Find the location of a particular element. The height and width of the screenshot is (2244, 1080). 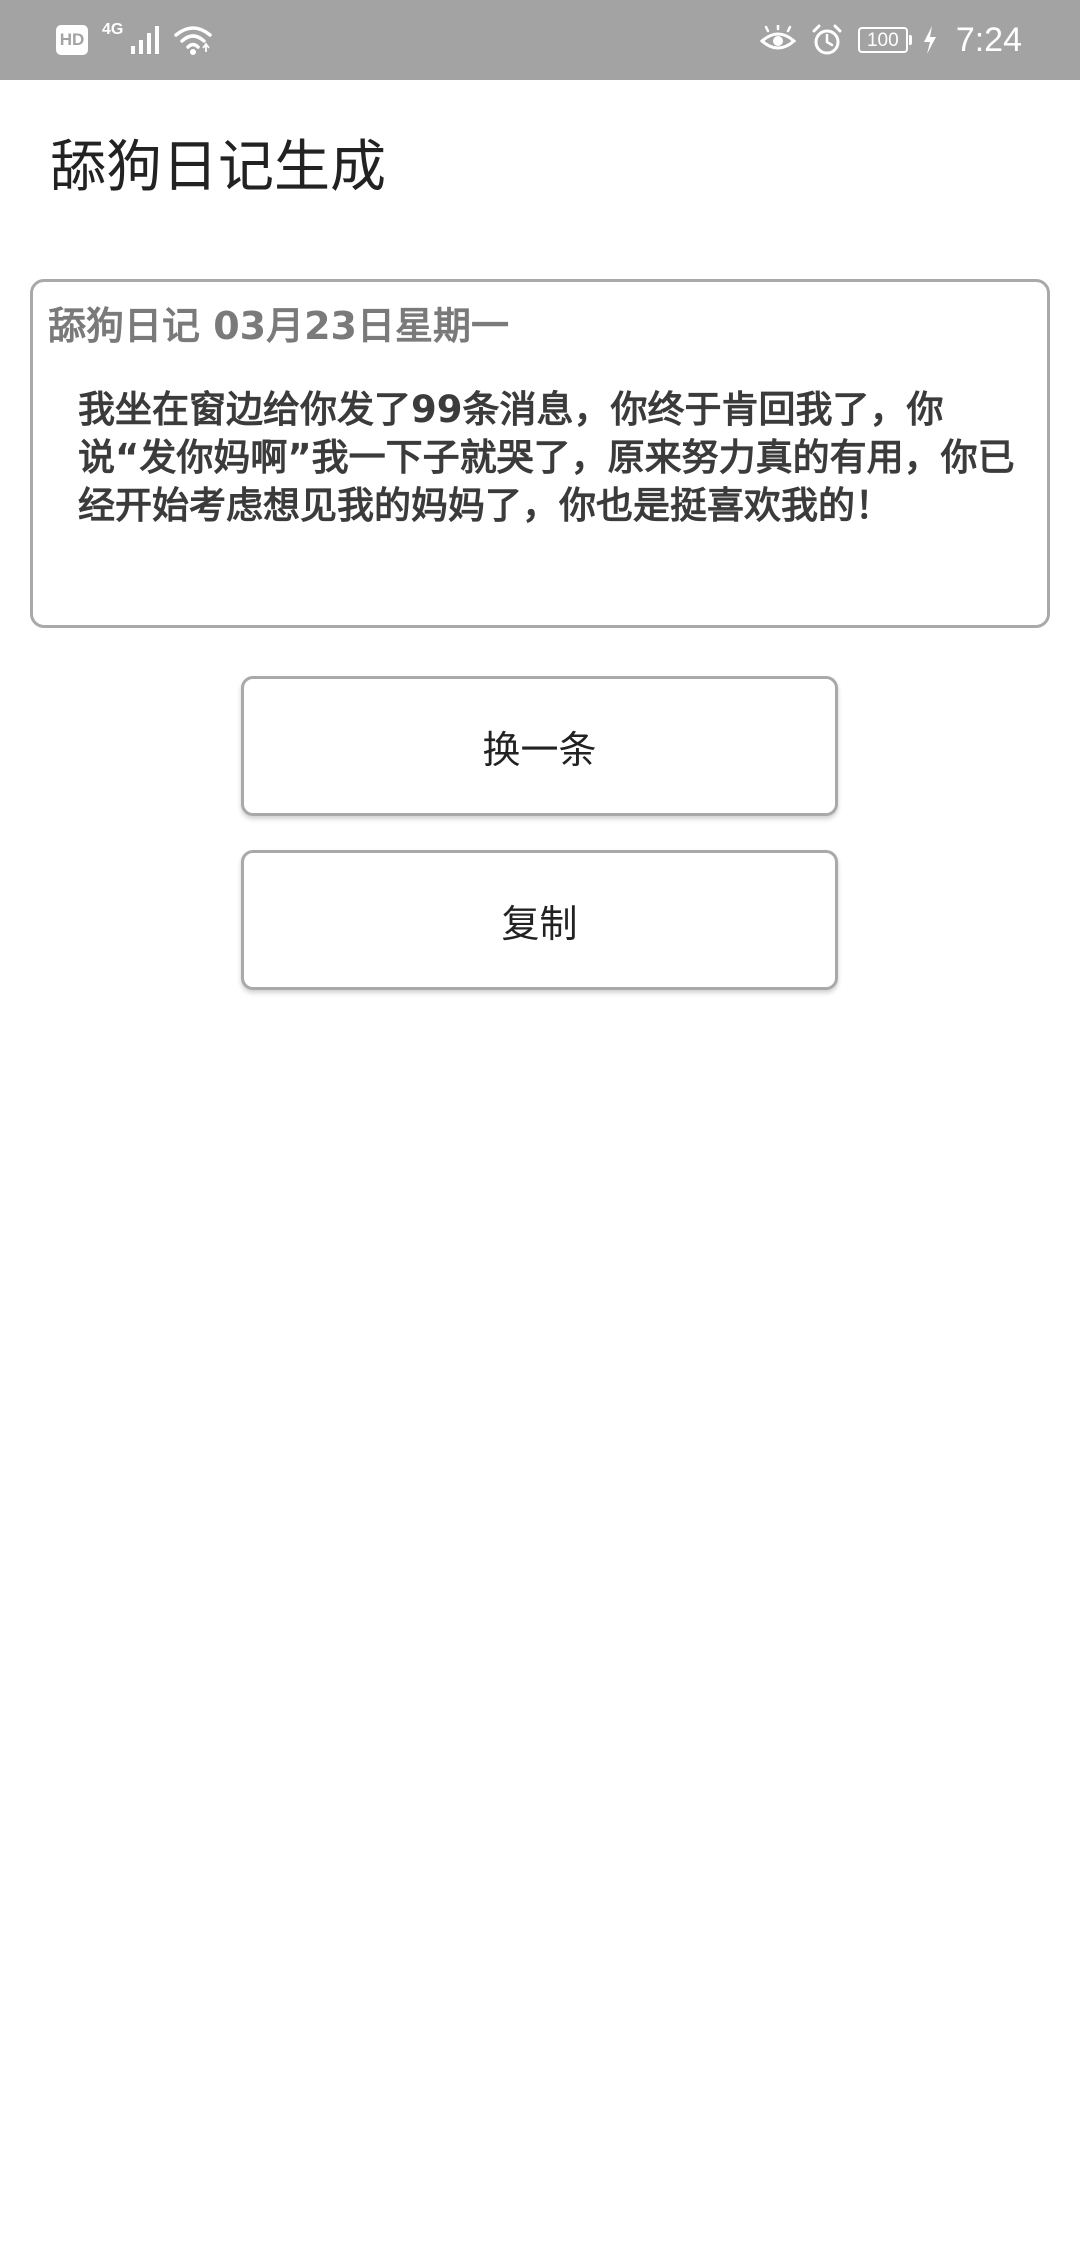

status-bar: HD 4G 100 7:24 is located at coordinates (540, 40).